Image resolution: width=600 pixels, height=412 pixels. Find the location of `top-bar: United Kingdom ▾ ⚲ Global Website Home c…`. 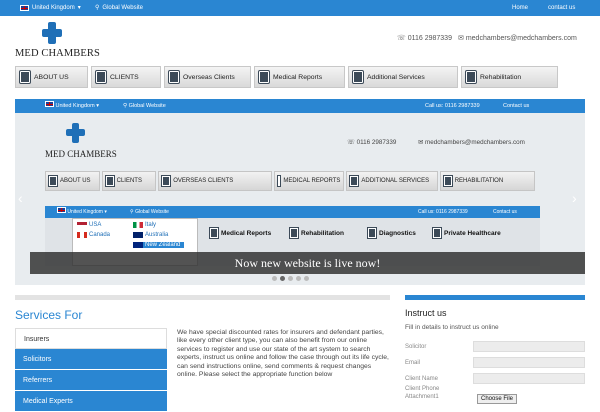

top-bar: United Kingdom ▾ ⚲ Global Website Home c… is located at coordinates (300, 8).